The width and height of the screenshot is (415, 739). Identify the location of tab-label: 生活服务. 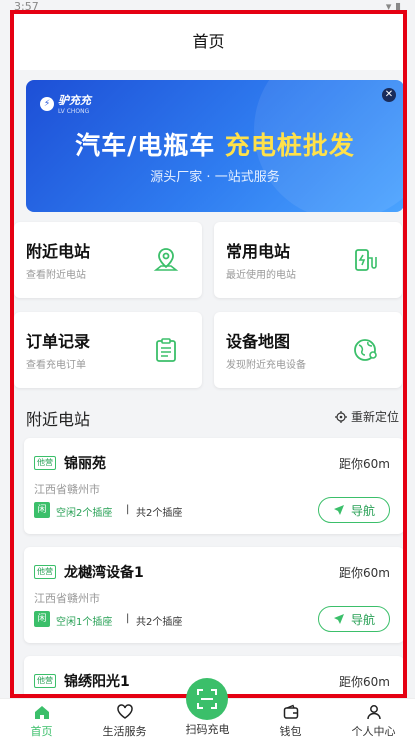
(124, 731).